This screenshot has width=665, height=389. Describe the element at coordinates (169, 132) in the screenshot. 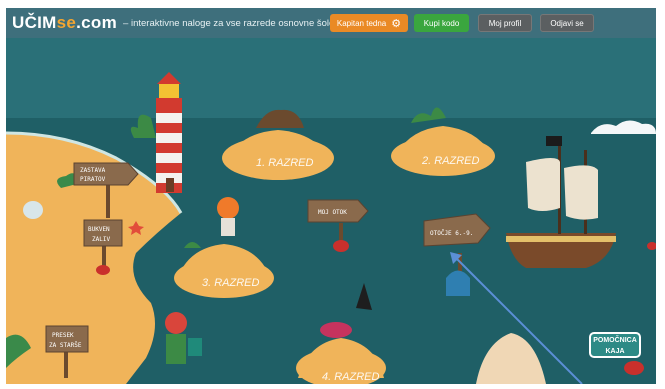

I see `lighthouse` at that location.